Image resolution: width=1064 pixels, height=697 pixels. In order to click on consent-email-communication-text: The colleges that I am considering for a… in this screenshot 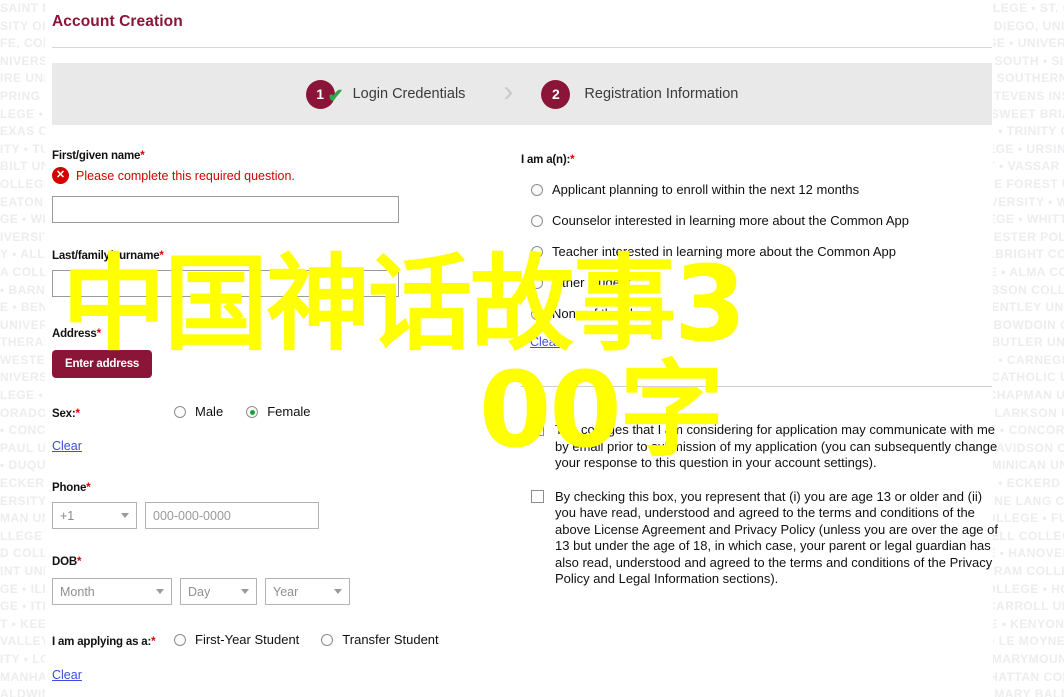, I will do `click(776, 446)`.